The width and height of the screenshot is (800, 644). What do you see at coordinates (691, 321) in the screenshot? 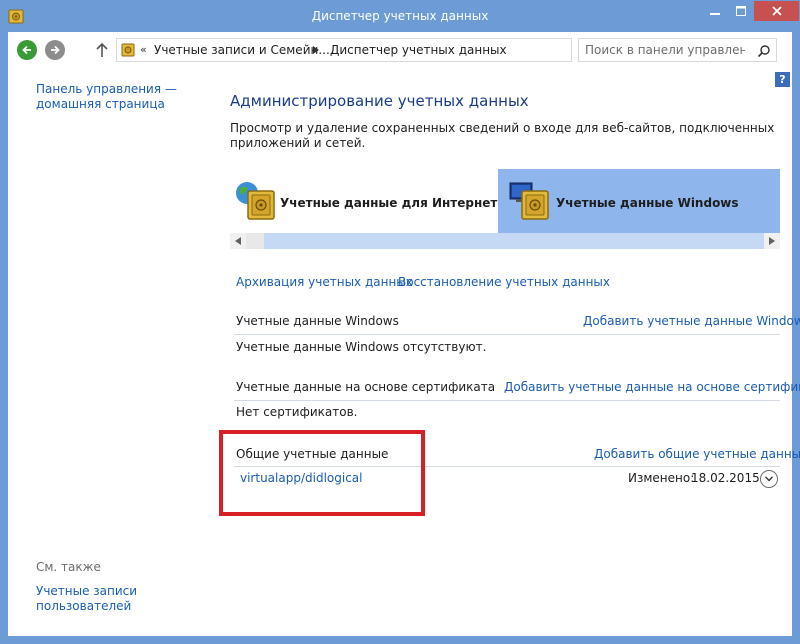
I see `add-windows-credential-link: Добавить учетные данные Windows` at bounding box center [691, 321].